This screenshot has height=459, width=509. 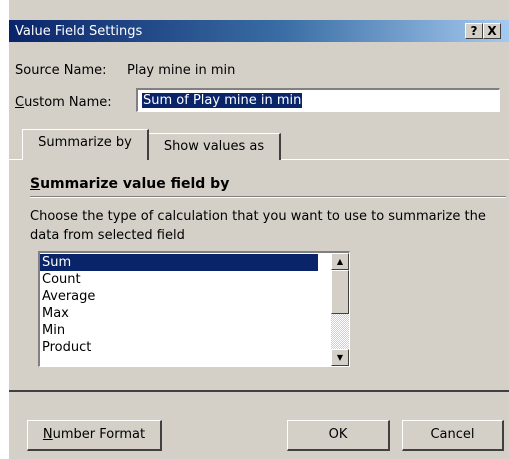 What do you see at coordinates (492, 31) in the screenshot?
I see `close-button: X` at bounding box center [492, 31].